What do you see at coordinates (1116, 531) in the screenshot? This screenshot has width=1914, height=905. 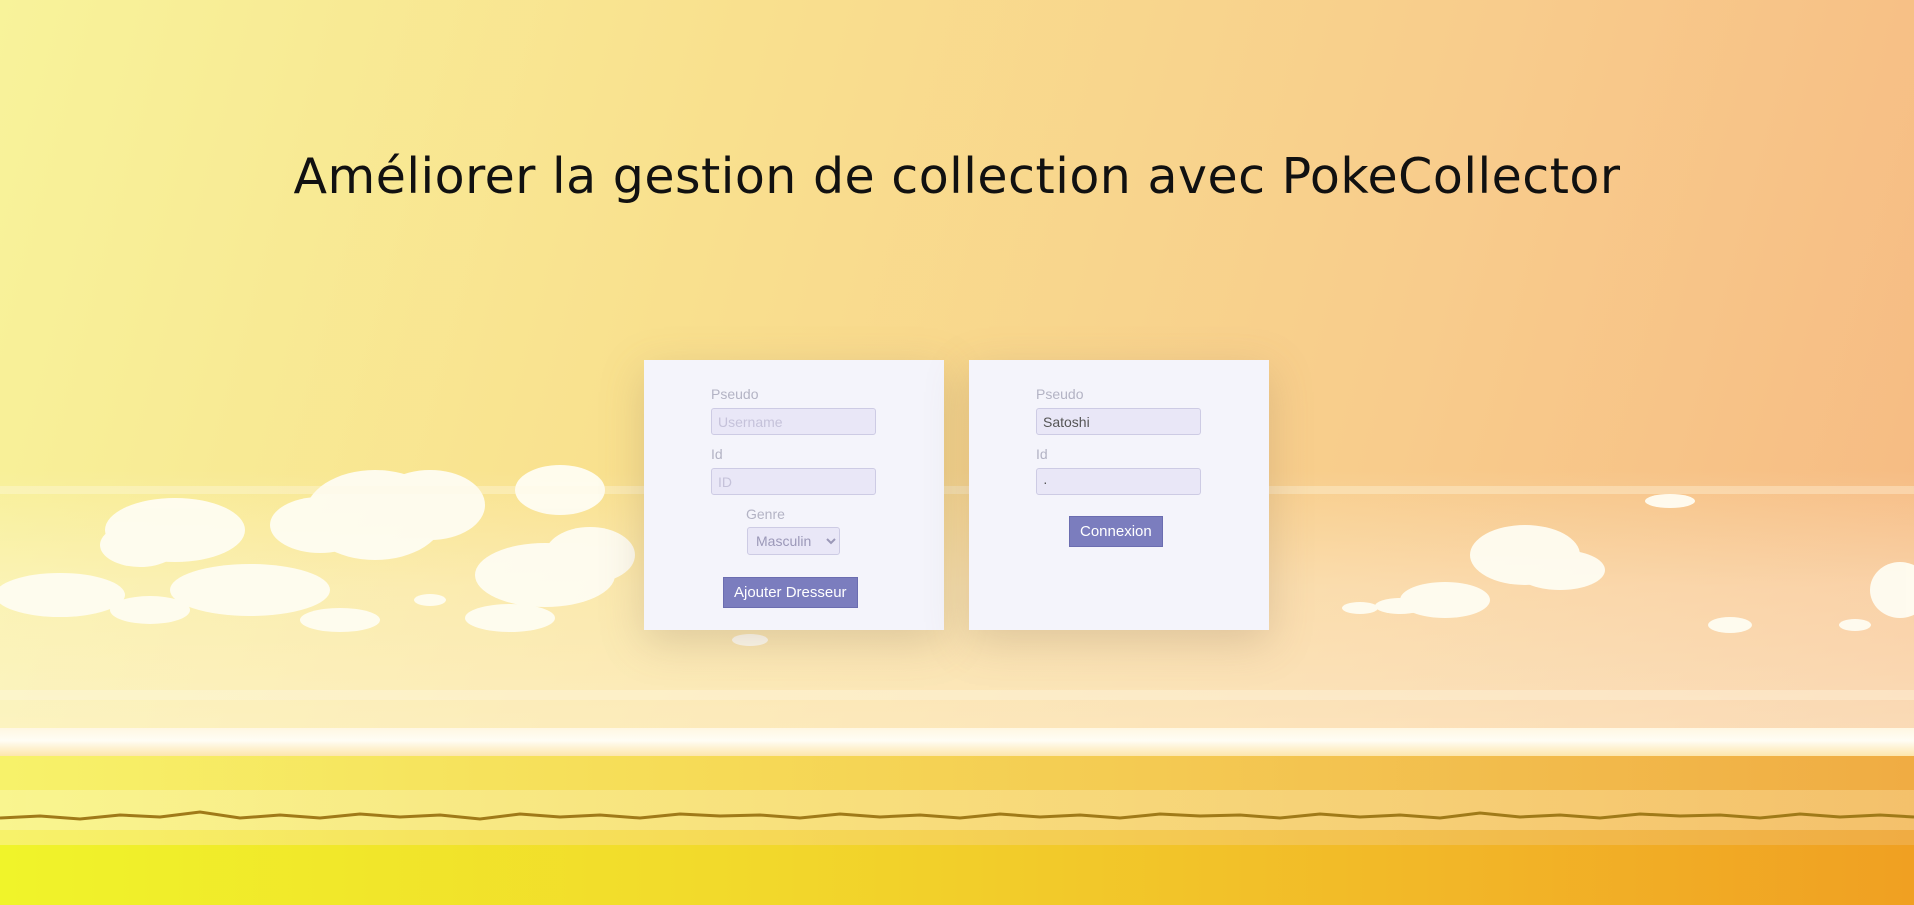 I see `login-button: Connexion` at bounding box center [1116, 531].